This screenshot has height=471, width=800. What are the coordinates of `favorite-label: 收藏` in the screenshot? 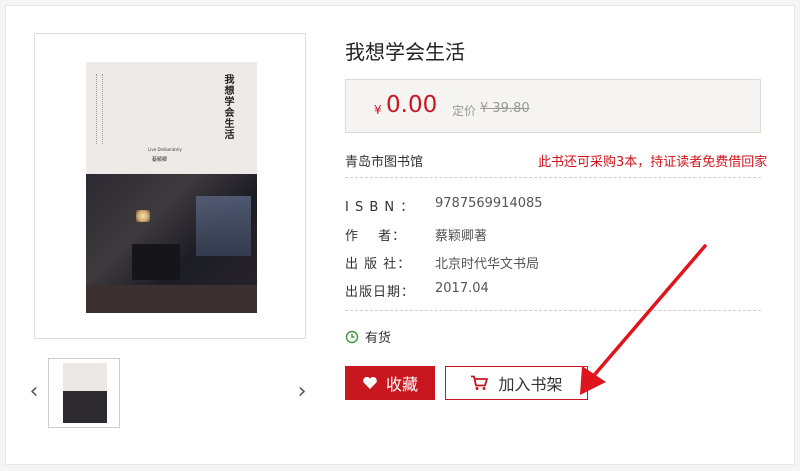 It's located at (401, 384).